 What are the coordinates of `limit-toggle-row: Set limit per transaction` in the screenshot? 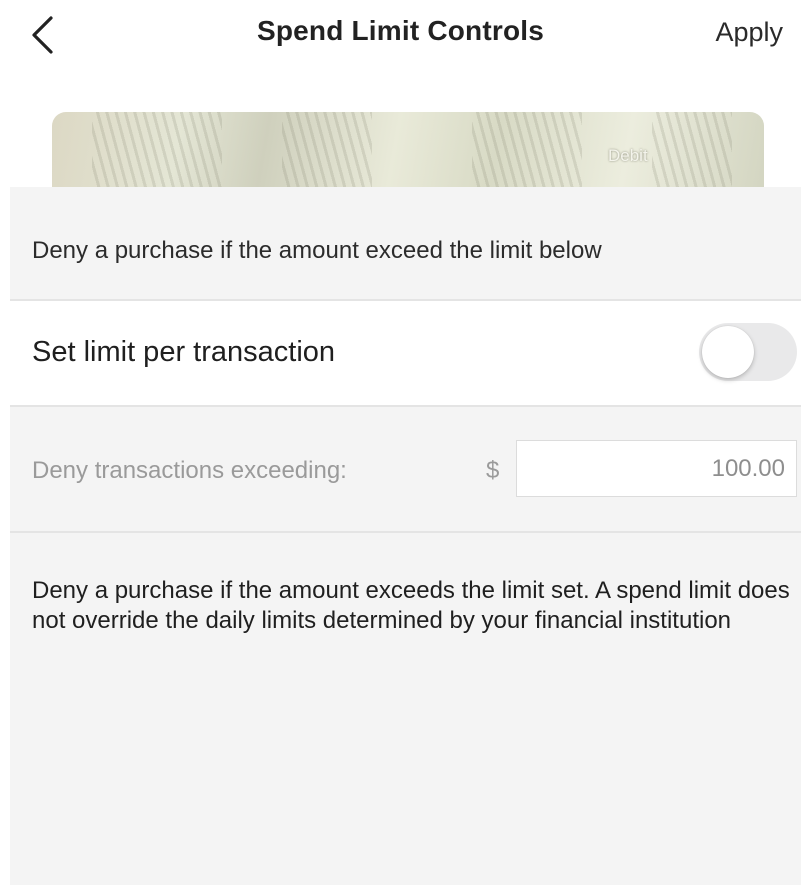 It's located at (405, 353).